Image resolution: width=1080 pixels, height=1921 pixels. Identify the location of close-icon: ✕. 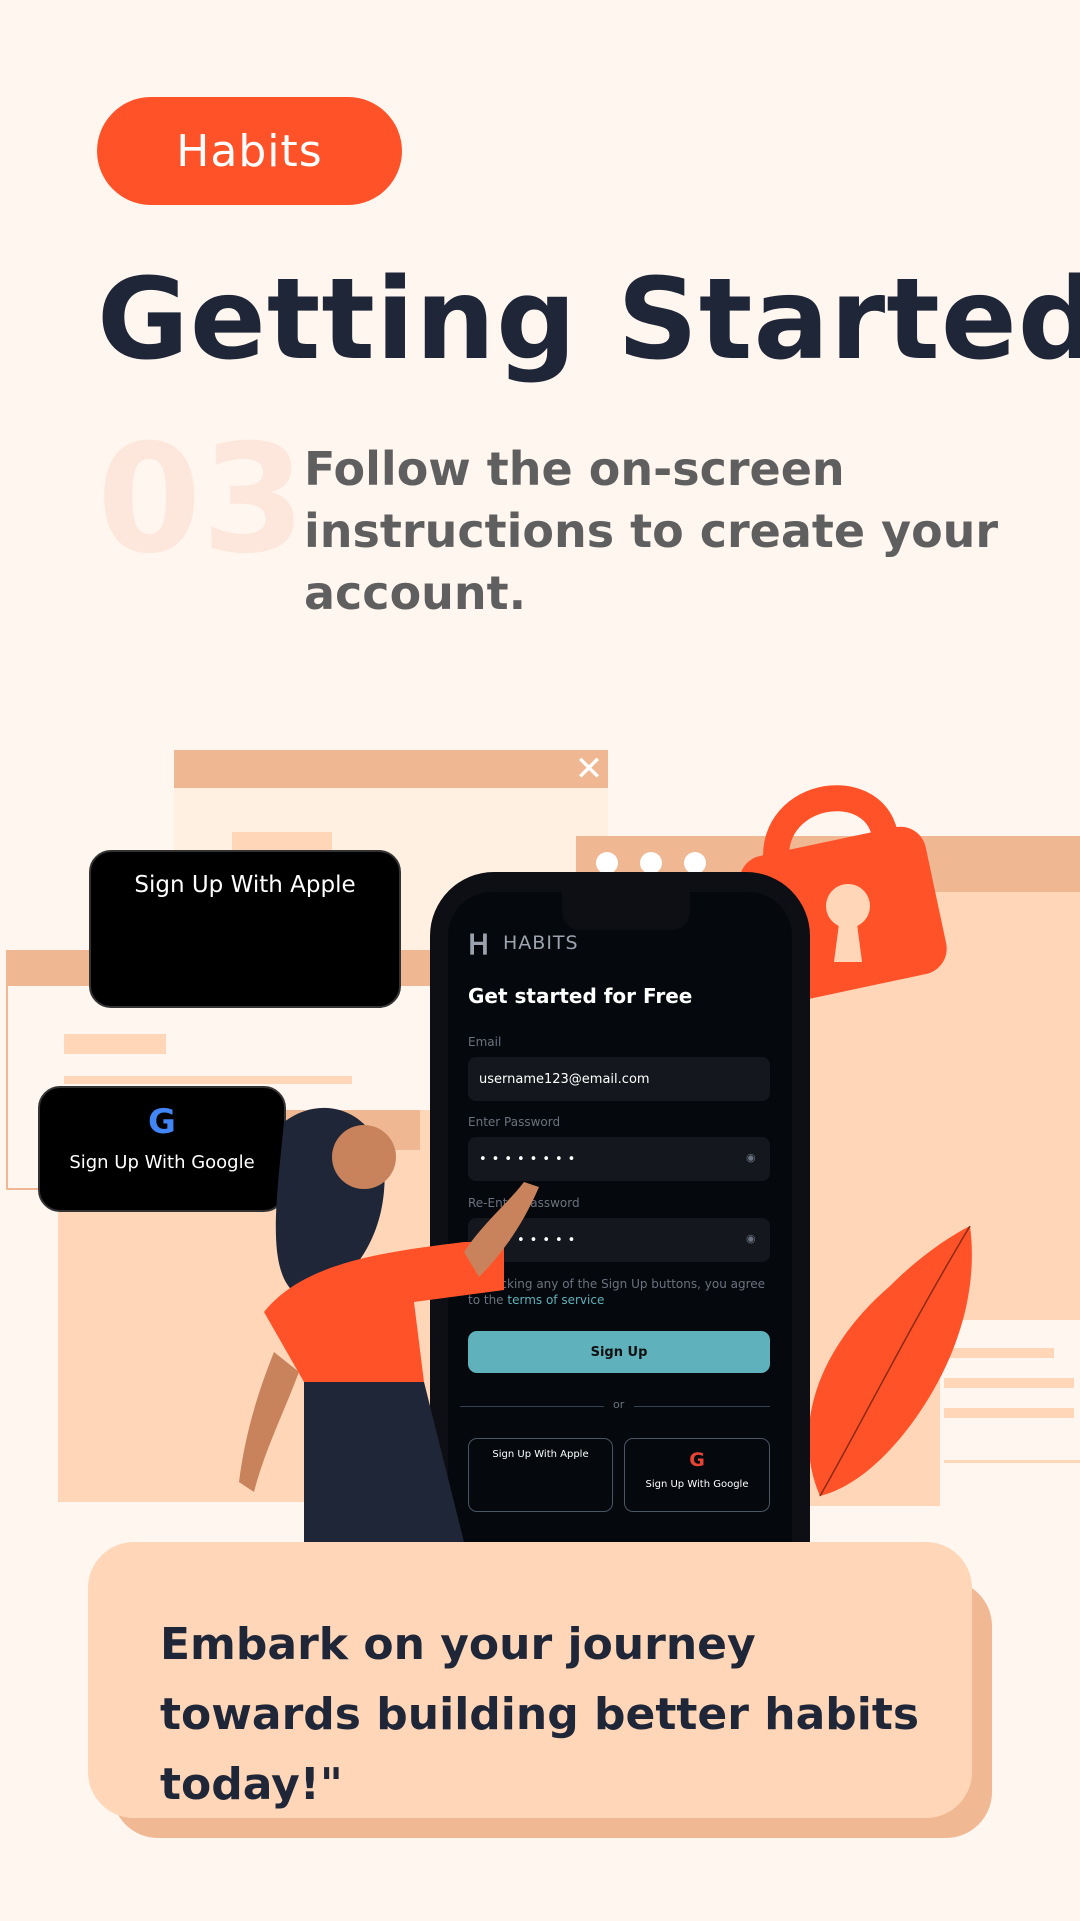
(589, 769).